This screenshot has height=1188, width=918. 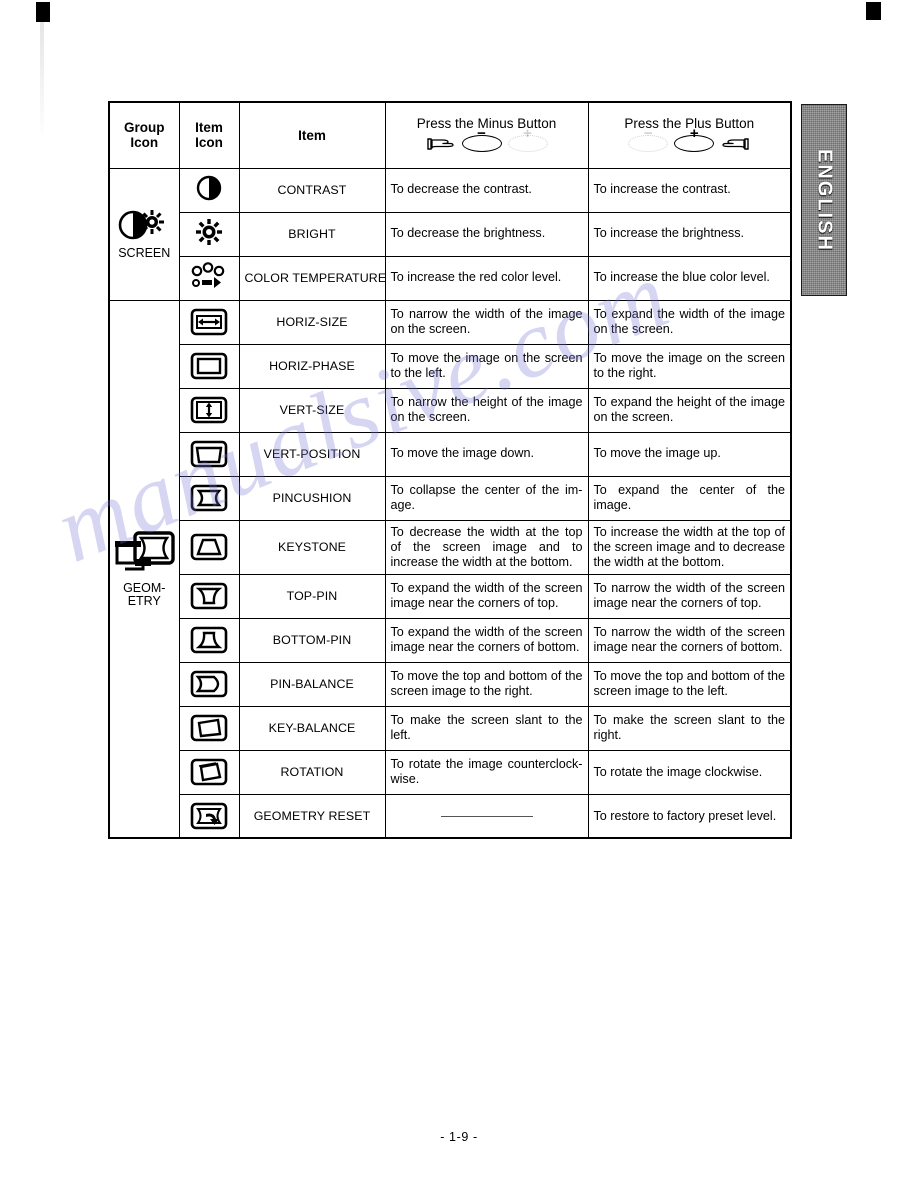 I want to click on plus-description-cell: To restore to factory preset level., so click(x=689, y=816).